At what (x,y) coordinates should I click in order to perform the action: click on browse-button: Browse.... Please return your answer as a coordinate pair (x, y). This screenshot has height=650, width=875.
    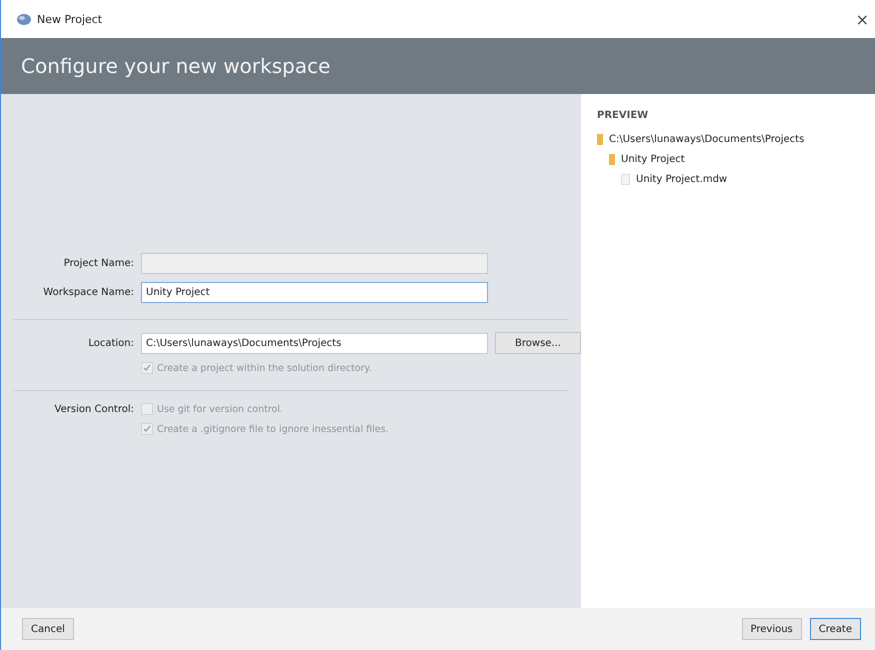
    Looking at the image, I should click on (538, 343).